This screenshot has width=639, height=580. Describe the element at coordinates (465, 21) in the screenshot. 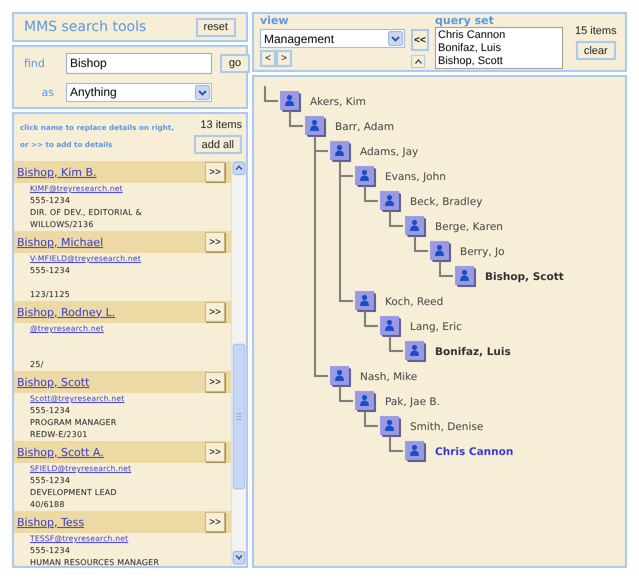

I see `query-set-label: query set` at that location.